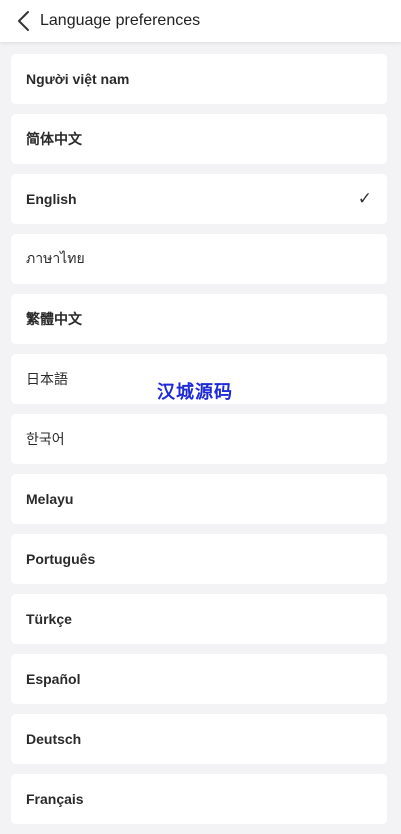 The height and width of the screenshot is (834, 401). Describe the element at coordinates (47, 379) in the screenshot. I see `language-label: 日本語` at that location.